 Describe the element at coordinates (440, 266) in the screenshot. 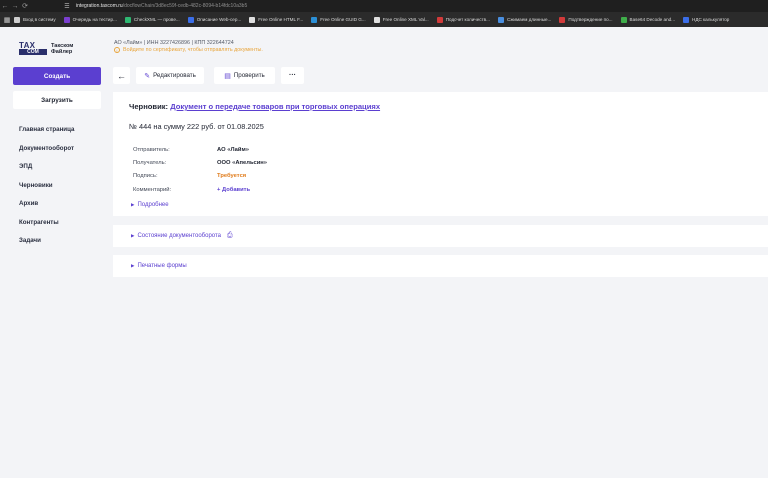

I see `print-forms-section: ▶ Печатные формы` at that location.